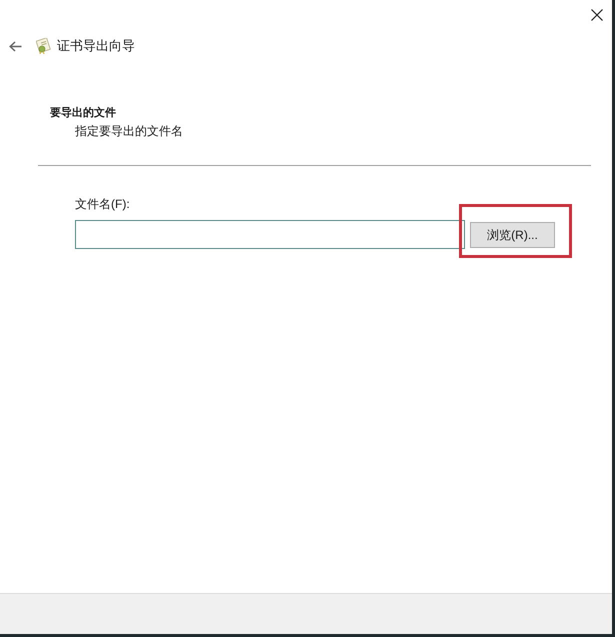 The width and height of the screenshot is (615, 637). What do you see at coordinates (102, 204) in the screenshot?
I see `file-name-label: 文件名(F):` at bounding box center [102, 204].